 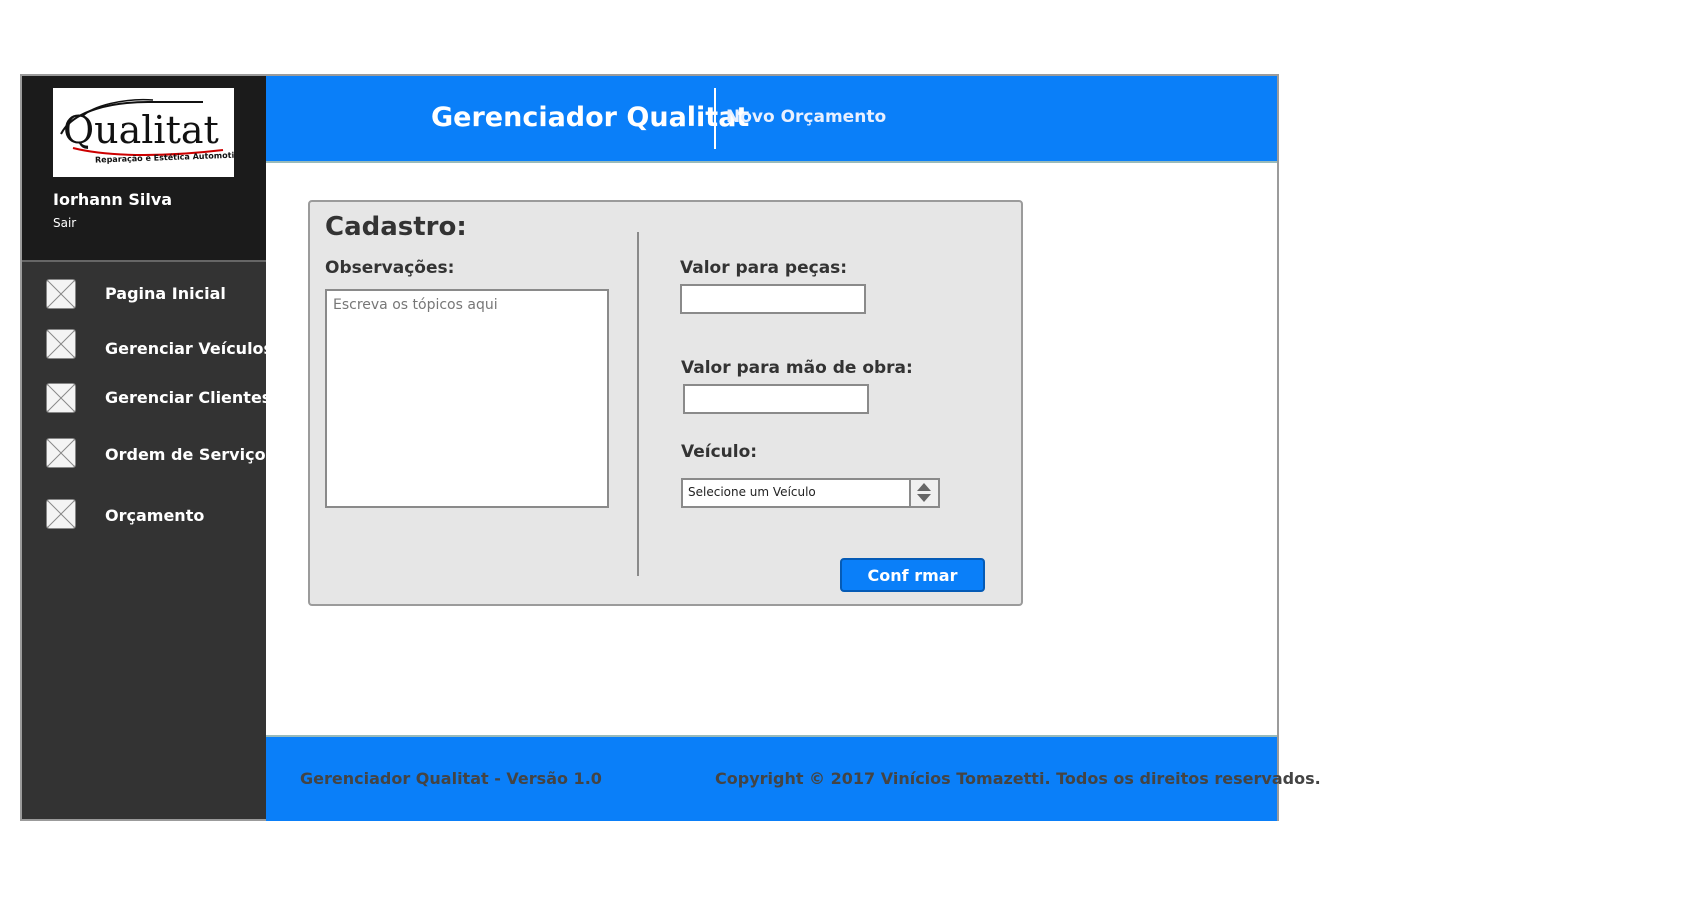 I want to click on sidebar-item-gerenciar-veiculos: Gerenciar Veículos, so click(x=147, y=349).